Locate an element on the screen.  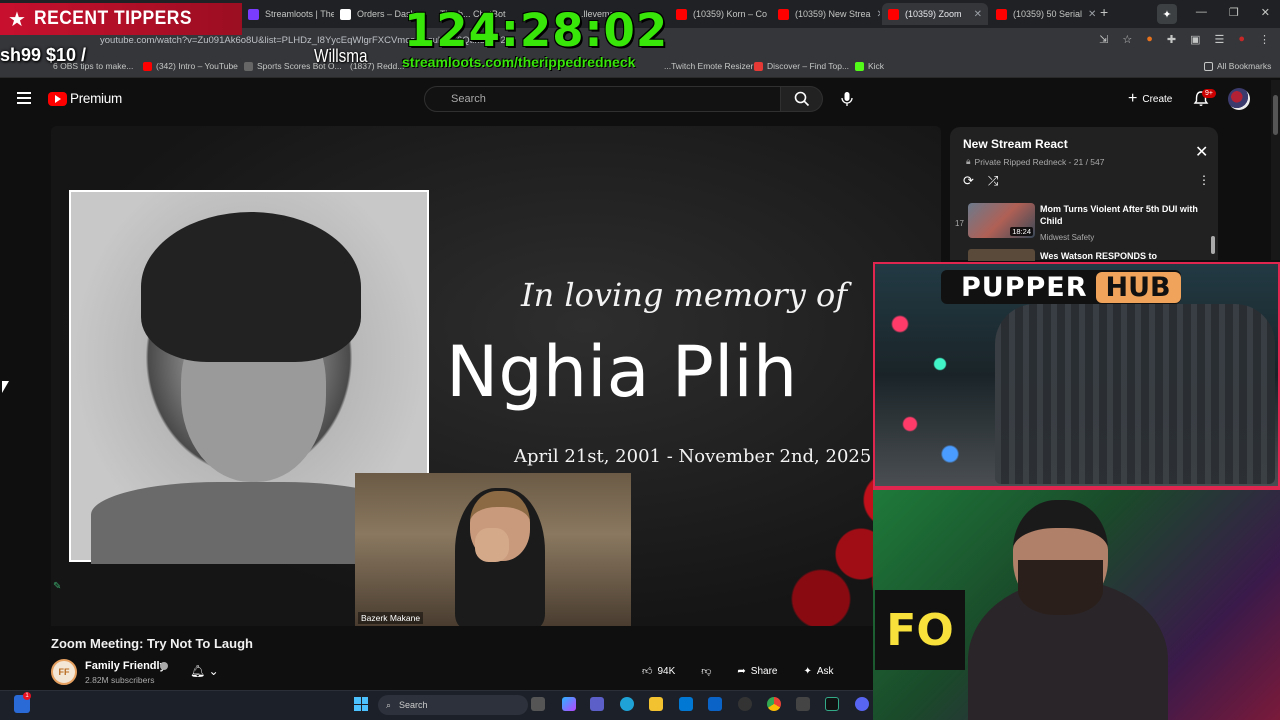
bookmark-intro: (342) Intro – YouTube is located at coordinates (190, 66).